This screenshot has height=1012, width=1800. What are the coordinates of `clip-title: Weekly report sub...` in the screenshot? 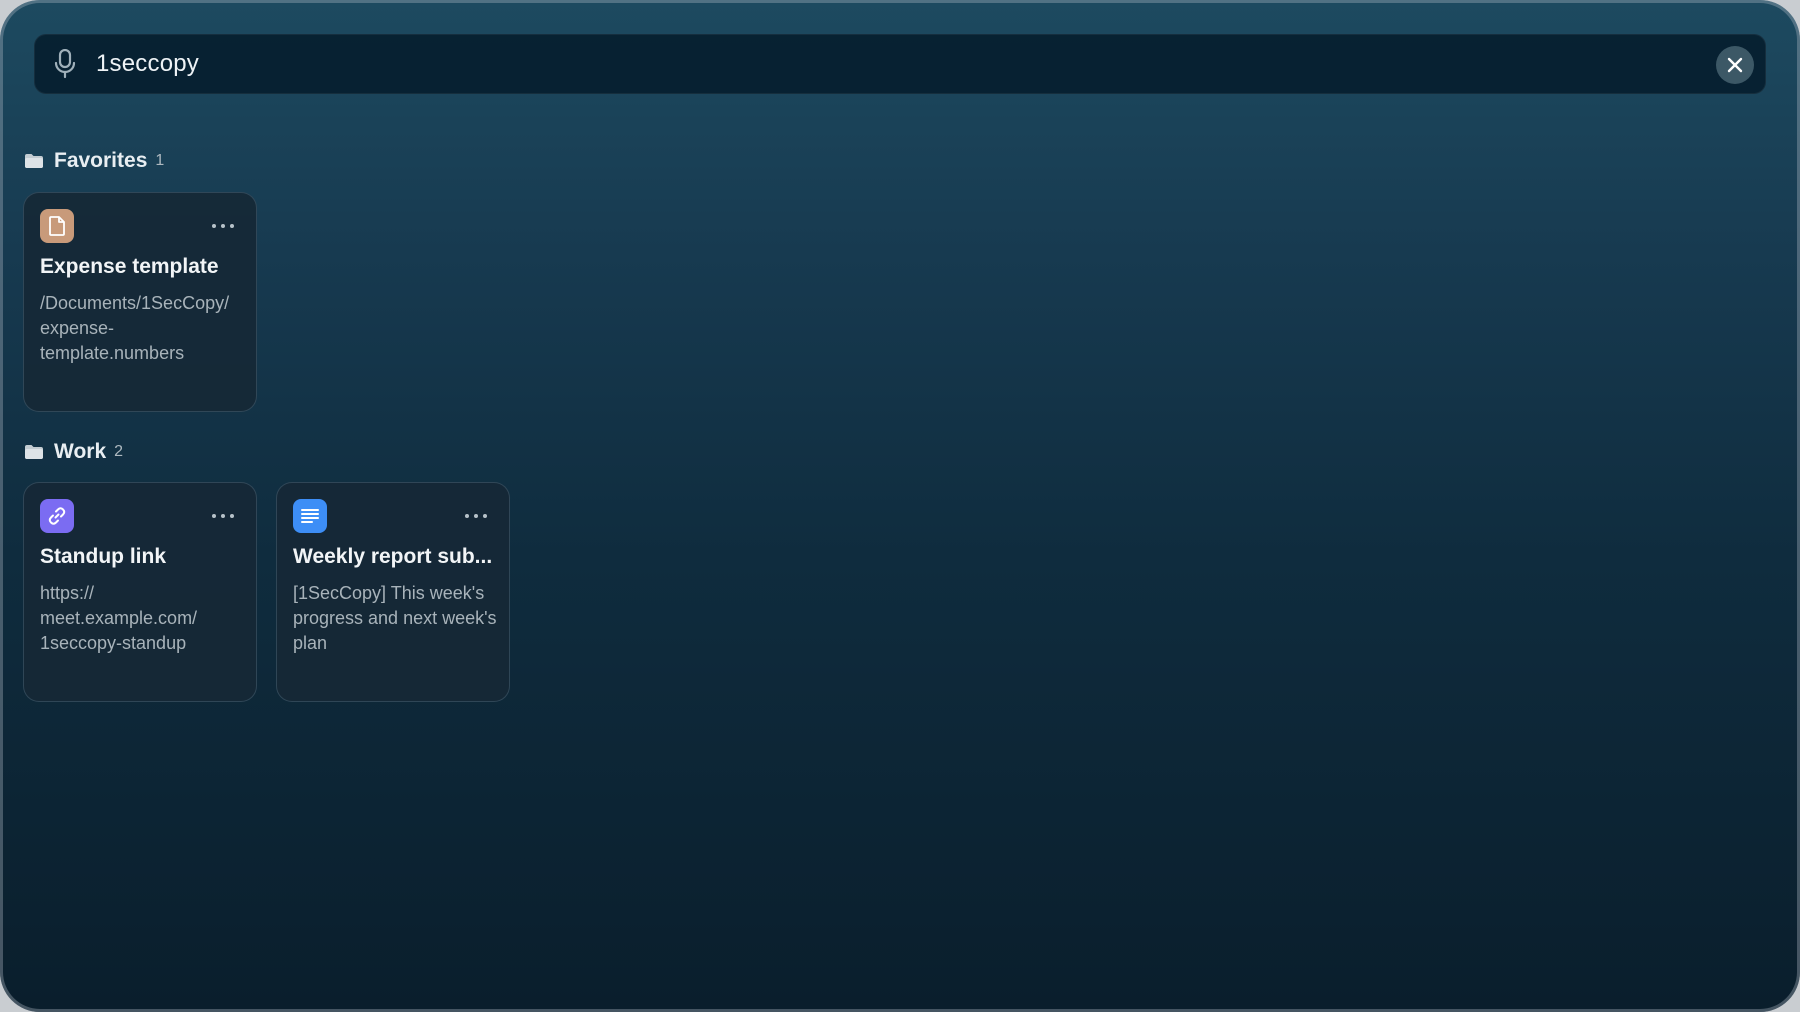 It's located at (393, 556).